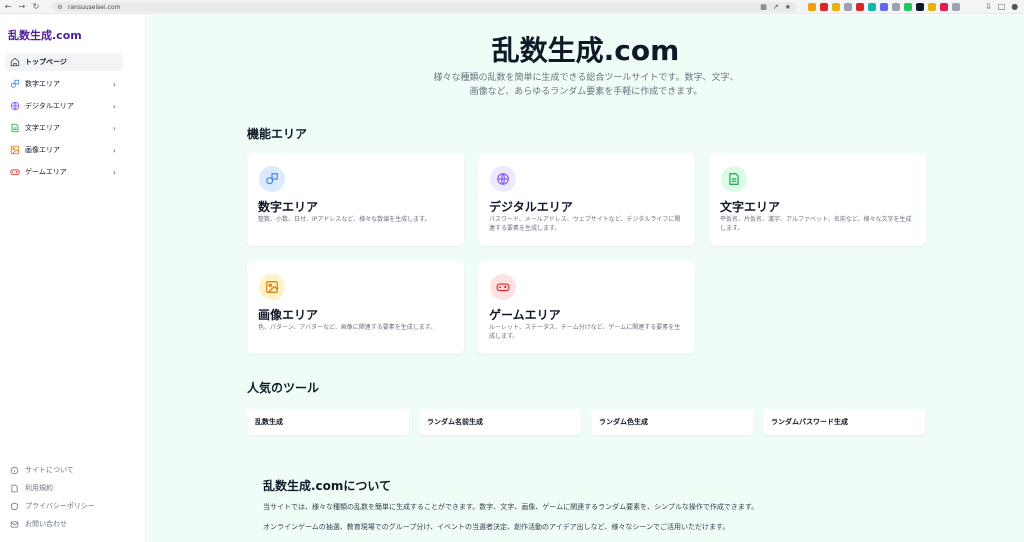 Image resolution: width=1024 pixels, height=542 pixels. What do you see at coordinates (283, 388) in the screenshot?
I see `popular-heading: 人気のツール` at bounding box center [283, 388].